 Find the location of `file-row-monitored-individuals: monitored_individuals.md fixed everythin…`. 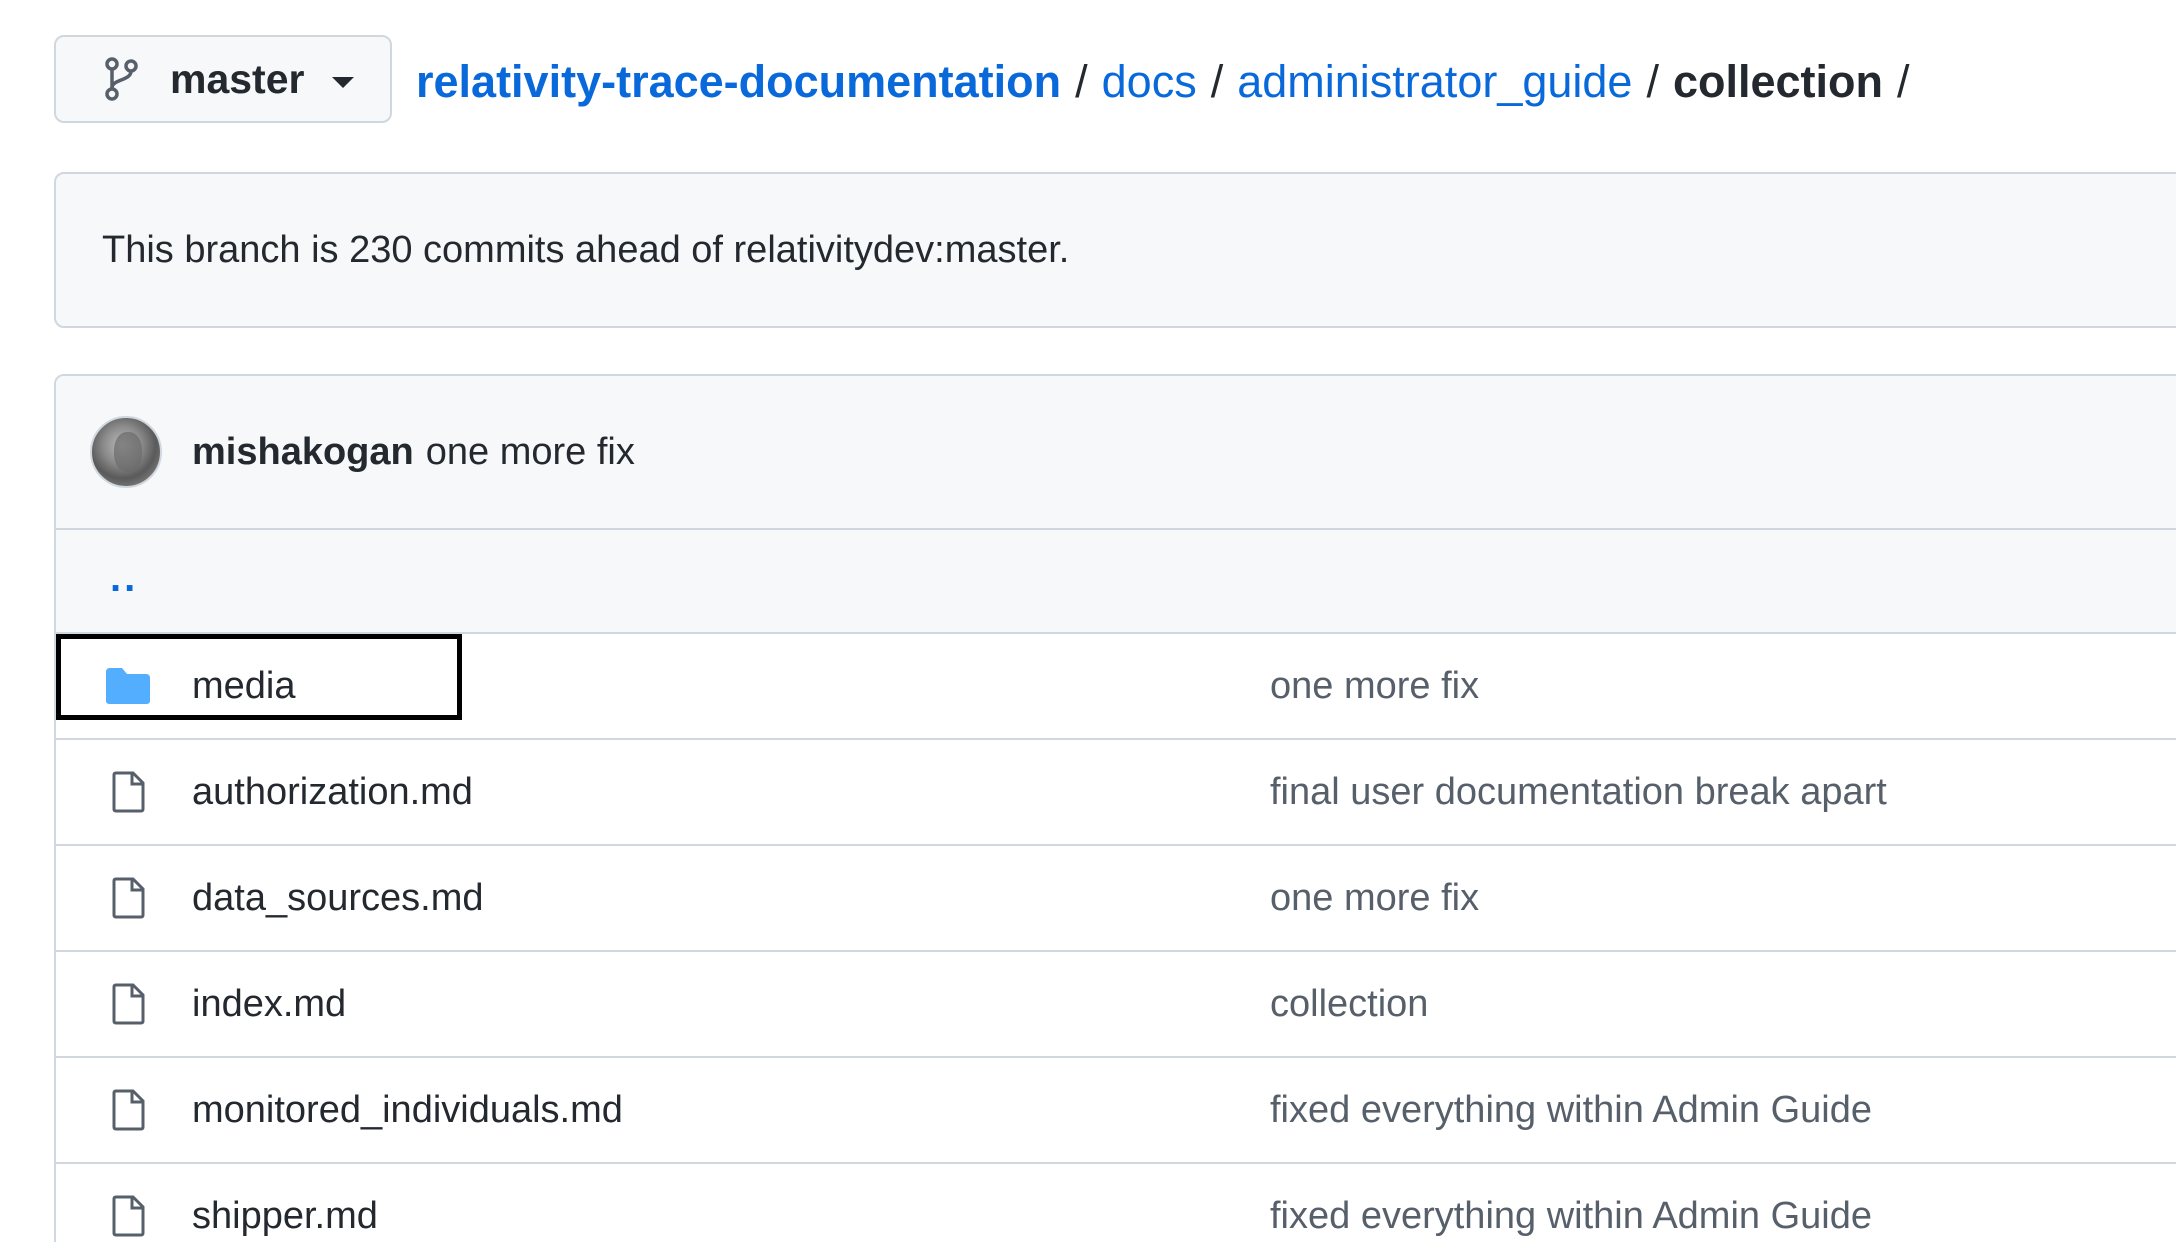

file-row-monitored-individuals: monitored_individuals.md fixed everythin… is located at coordinates (1116, 1111).